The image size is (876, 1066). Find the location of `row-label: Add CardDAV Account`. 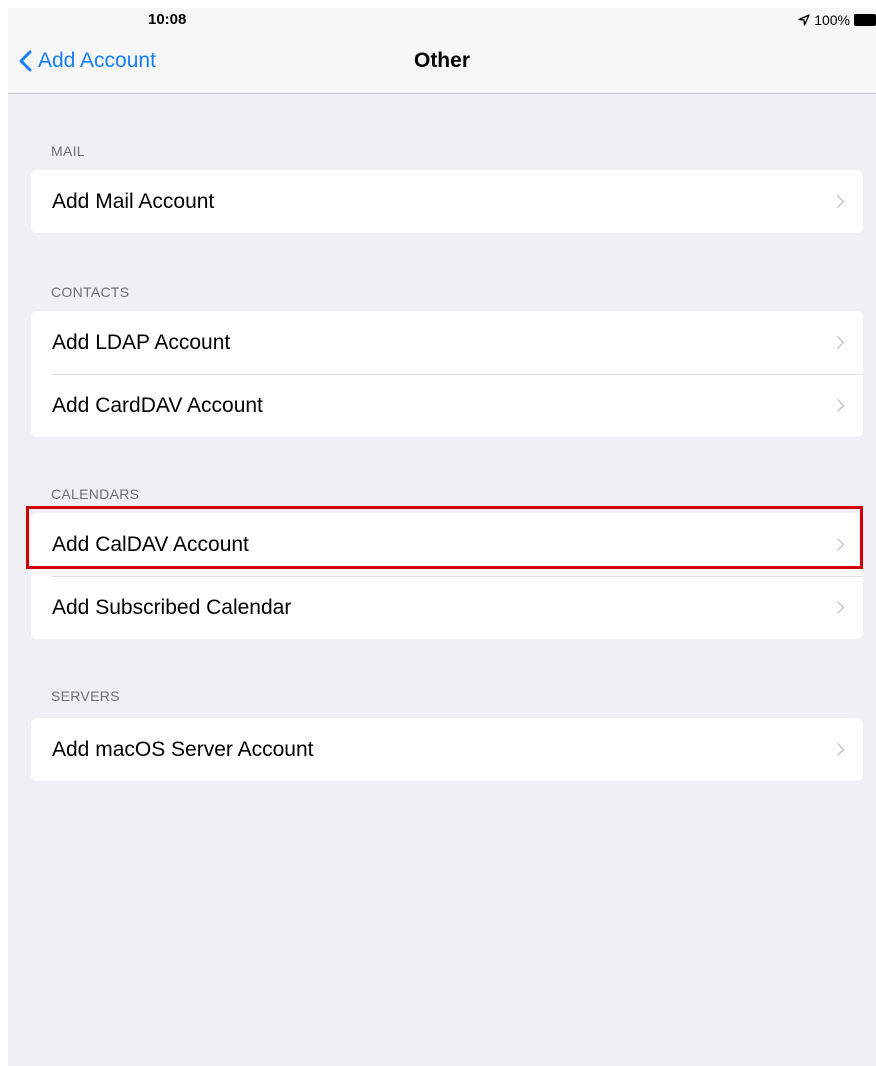

row-label: Add CardDAV Account is located at coordinates (157, 405).